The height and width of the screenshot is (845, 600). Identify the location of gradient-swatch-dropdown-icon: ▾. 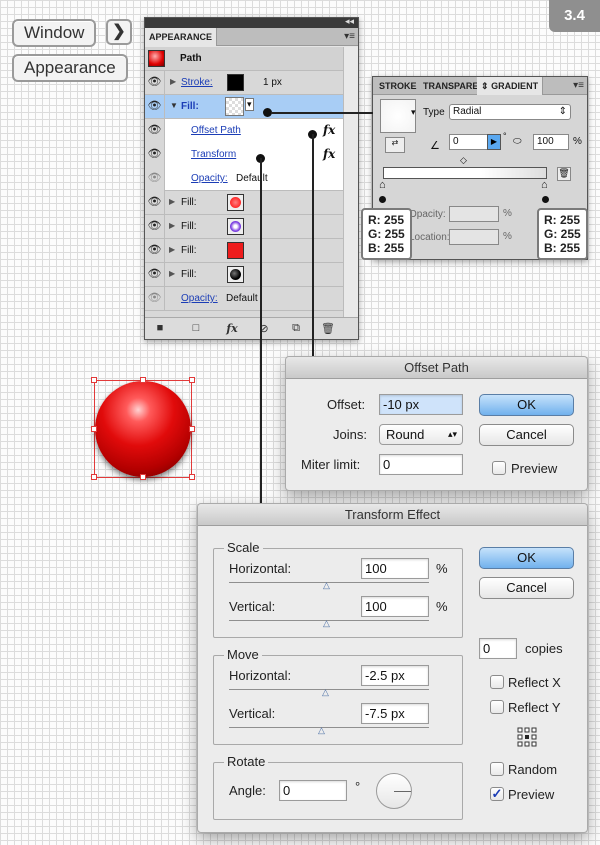
(413, 112).